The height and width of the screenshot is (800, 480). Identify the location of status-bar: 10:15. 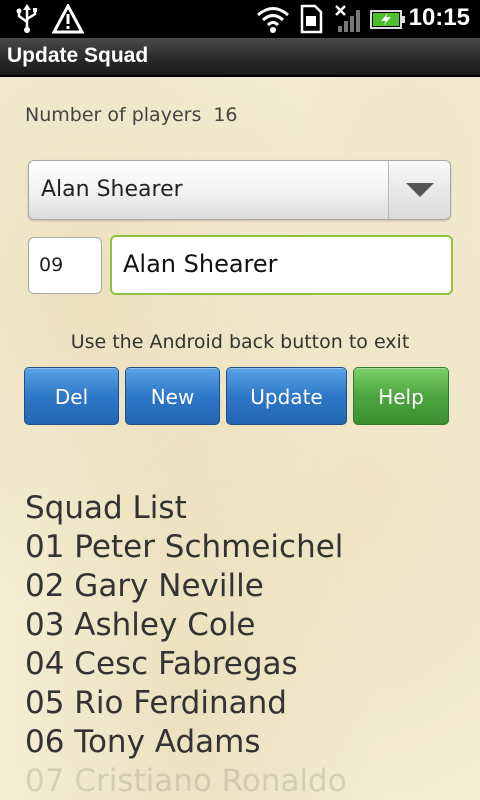
(240, 19).